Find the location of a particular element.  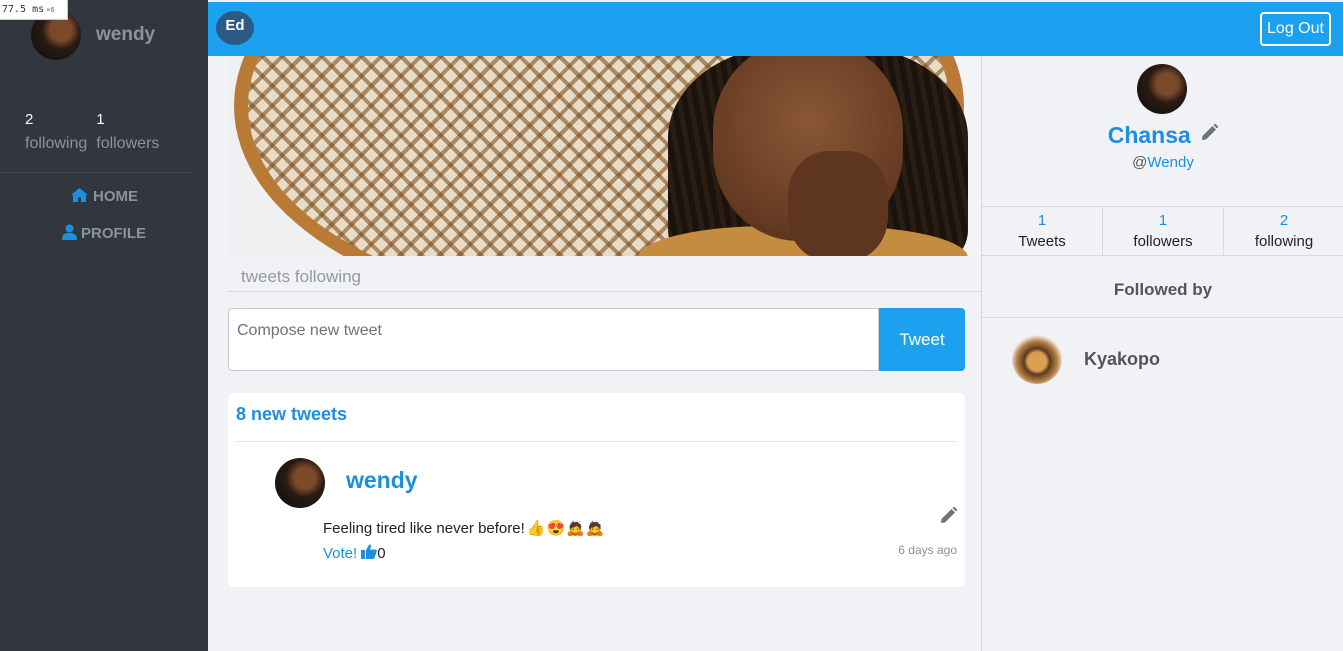

logout-button: Log Out is located at coordinates (1295, 29).